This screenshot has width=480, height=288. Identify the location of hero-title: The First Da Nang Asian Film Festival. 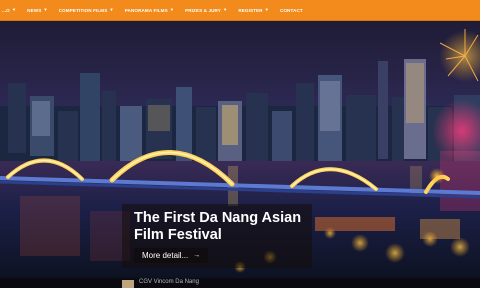
(218, 226).